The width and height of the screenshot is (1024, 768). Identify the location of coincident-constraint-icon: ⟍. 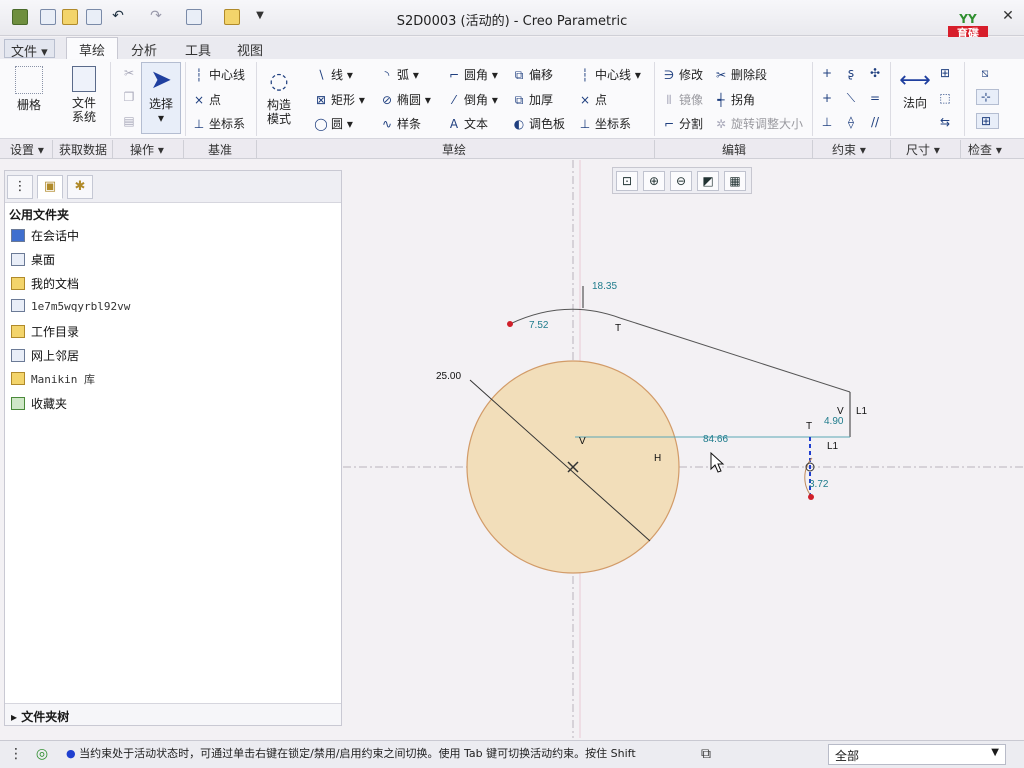
(852, 98).